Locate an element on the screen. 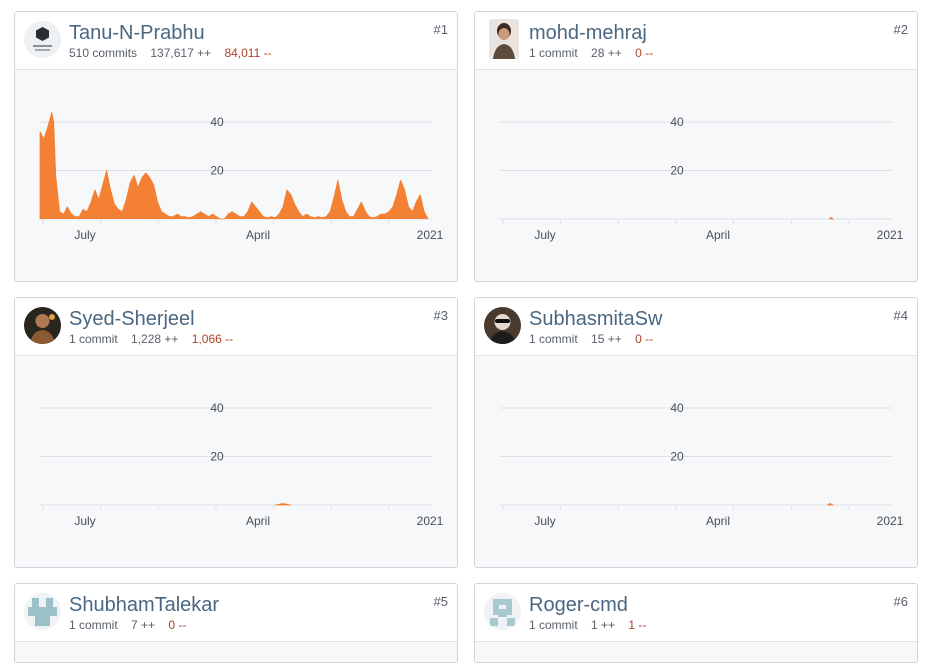  additions-count: 28 ++ is located at coordinates (606, 53).